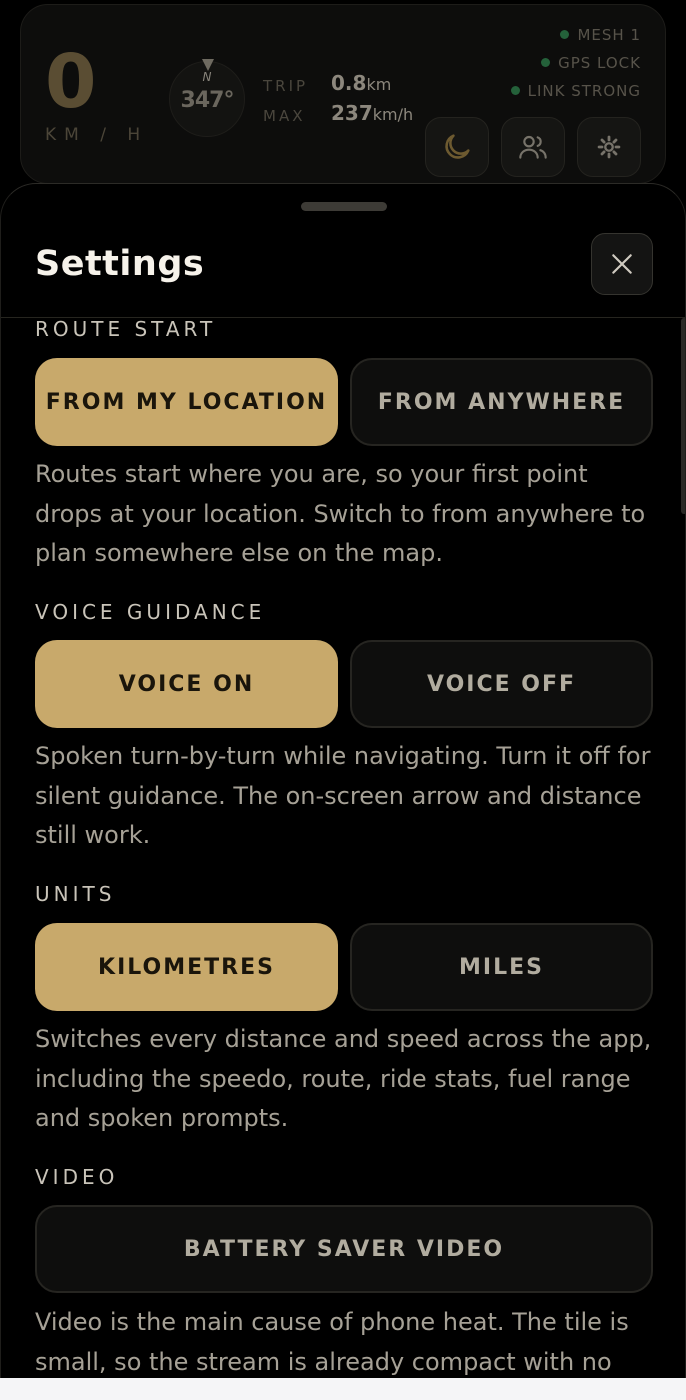 The height and width of the screenshot is (1400, 686). Describe the element at coordinates (372, 113) in the screenshot. I see `max-value: 237km/h` at that location.